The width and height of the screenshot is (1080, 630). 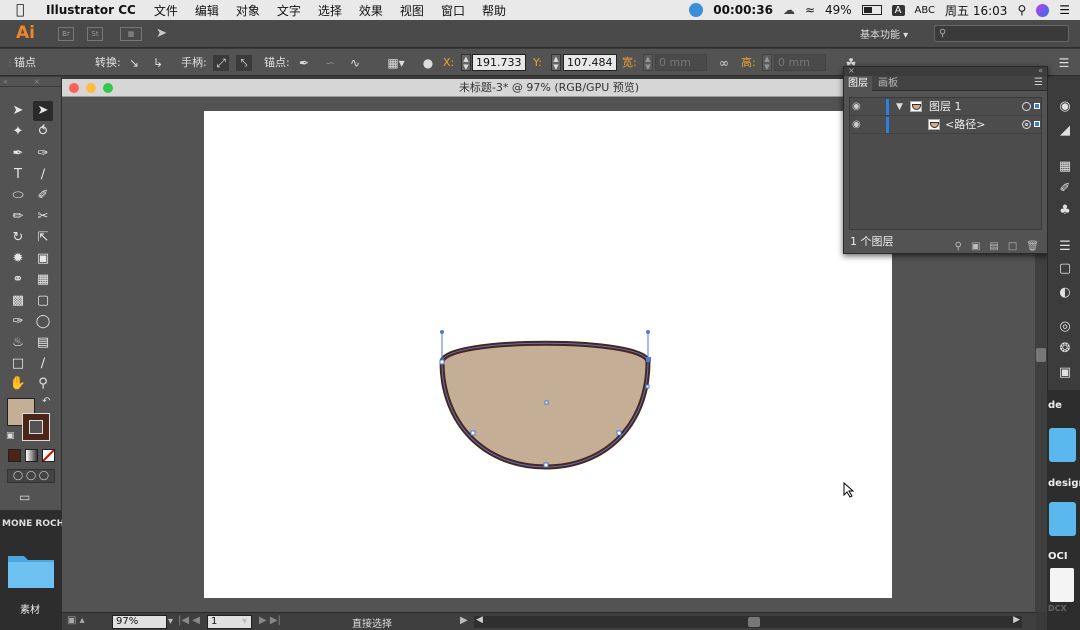 I want to click on arrange-documents-icon: ▦, so click(x=131, y=34).